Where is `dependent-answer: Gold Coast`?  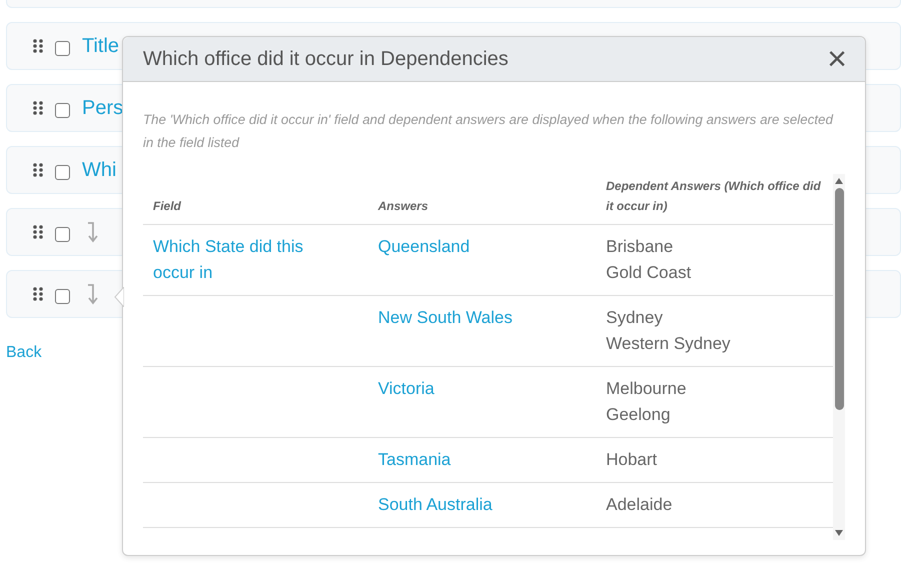
dependent-answer: Gold Coast is located at coordinates (649, 273).